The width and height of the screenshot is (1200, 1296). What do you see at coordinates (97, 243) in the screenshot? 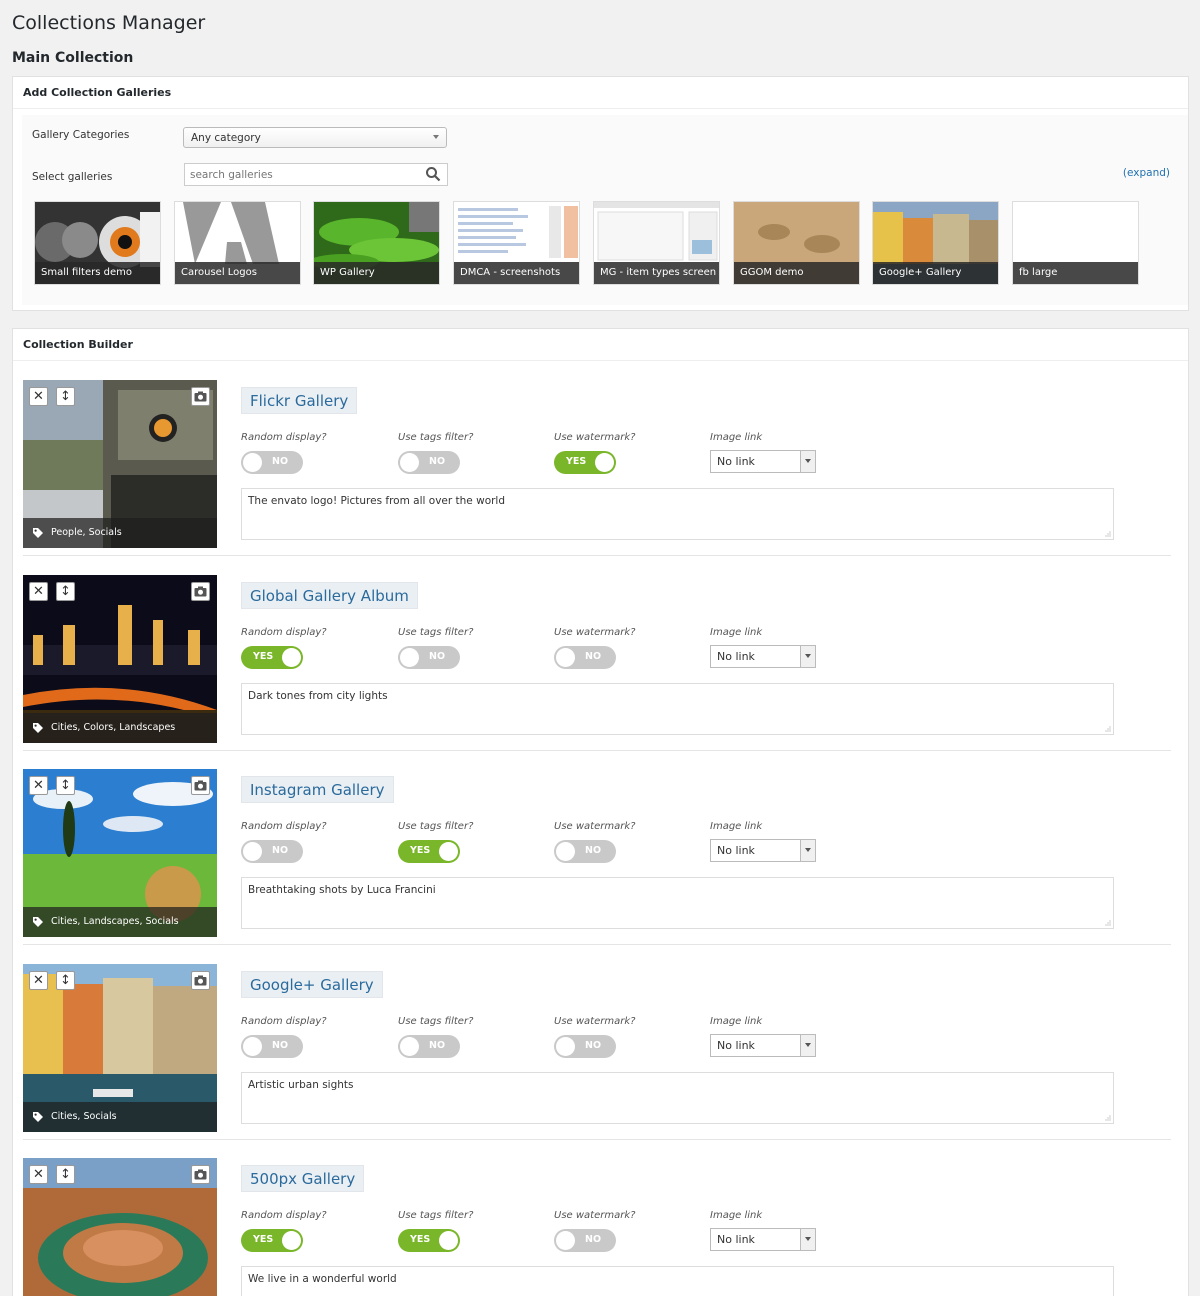
I see `gallery-thumb: Small filters demo` at bounding box center [97, 243].